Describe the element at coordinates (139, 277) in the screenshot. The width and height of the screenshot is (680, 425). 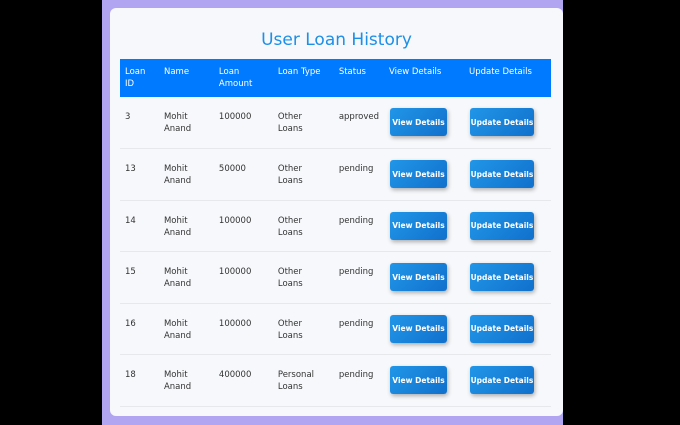
I see `cell-id: 15` at that location.